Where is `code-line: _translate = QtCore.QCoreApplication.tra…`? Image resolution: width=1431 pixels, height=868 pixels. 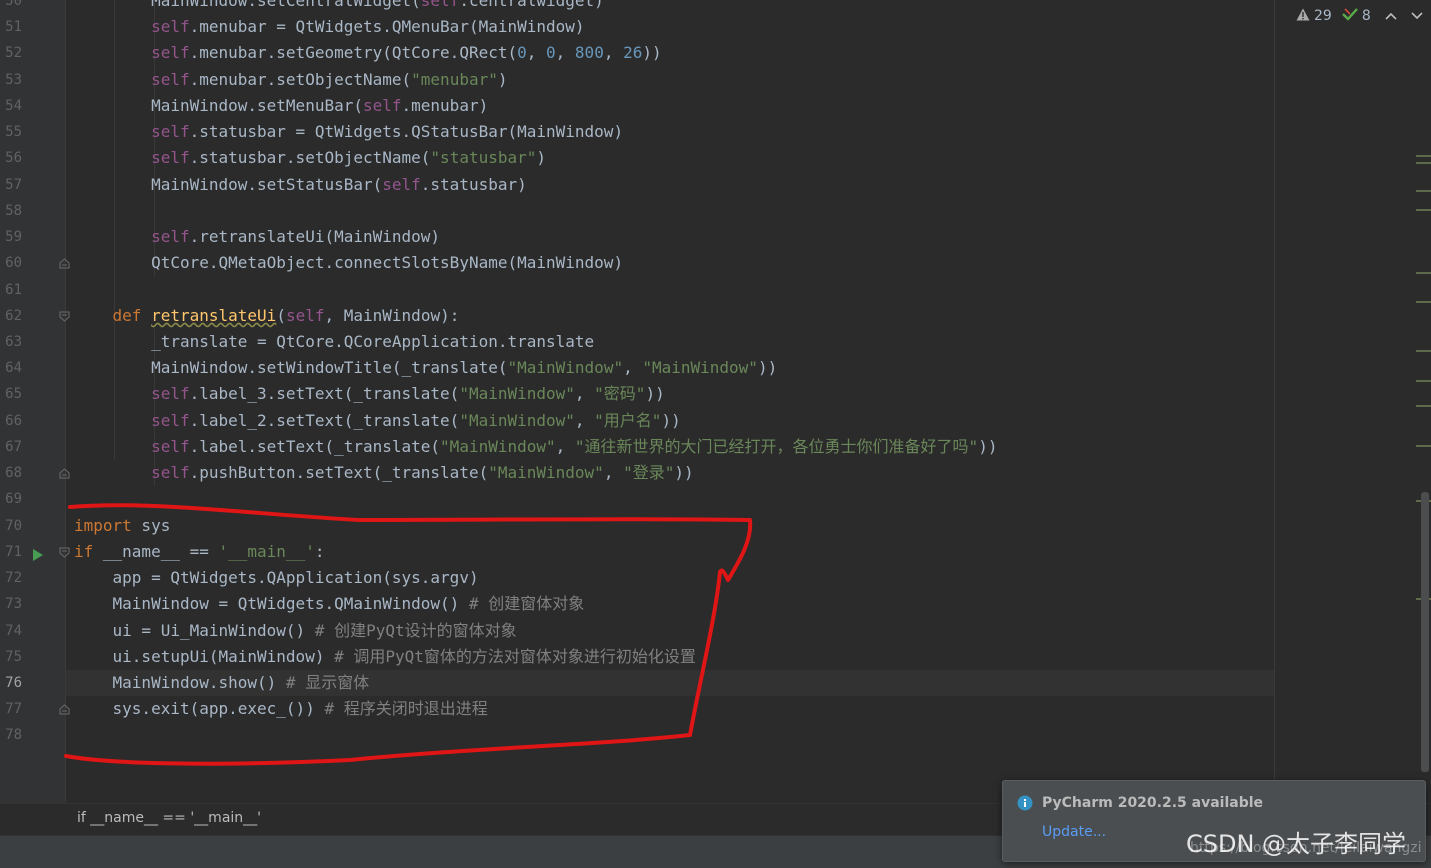 code-line: _translate = QtCore.QCoreApplication.tra… is located at coordinates (670, 342).